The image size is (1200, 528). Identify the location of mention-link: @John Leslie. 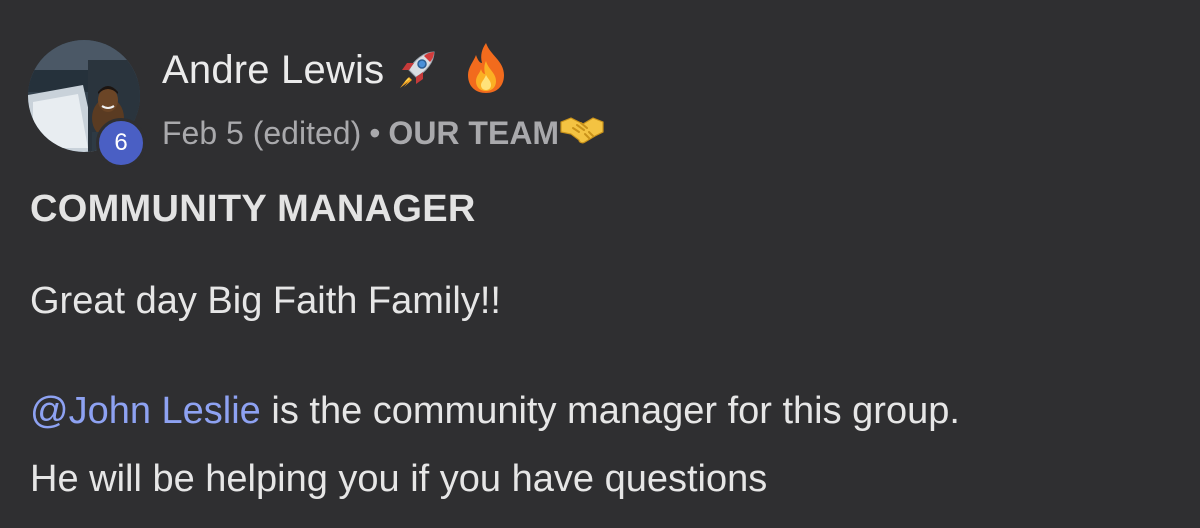
(145, 411).